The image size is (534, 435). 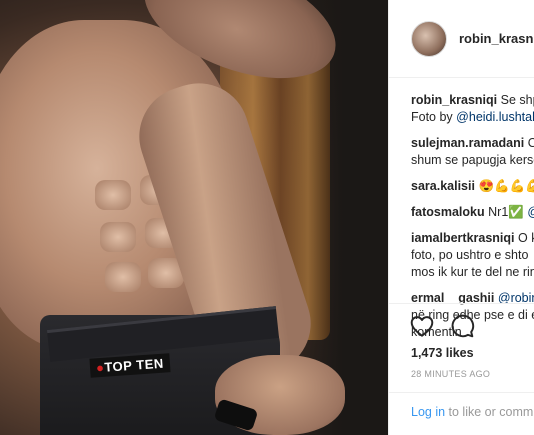 I want to click on post-header: robin_krasniq, so click(x=461, y=39).